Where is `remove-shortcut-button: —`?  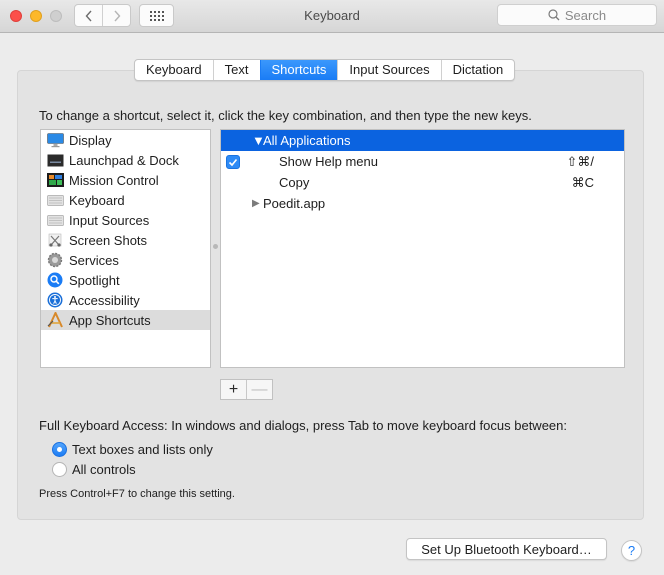 remove-shortcut-button: — is located at coordinates (259, 389).